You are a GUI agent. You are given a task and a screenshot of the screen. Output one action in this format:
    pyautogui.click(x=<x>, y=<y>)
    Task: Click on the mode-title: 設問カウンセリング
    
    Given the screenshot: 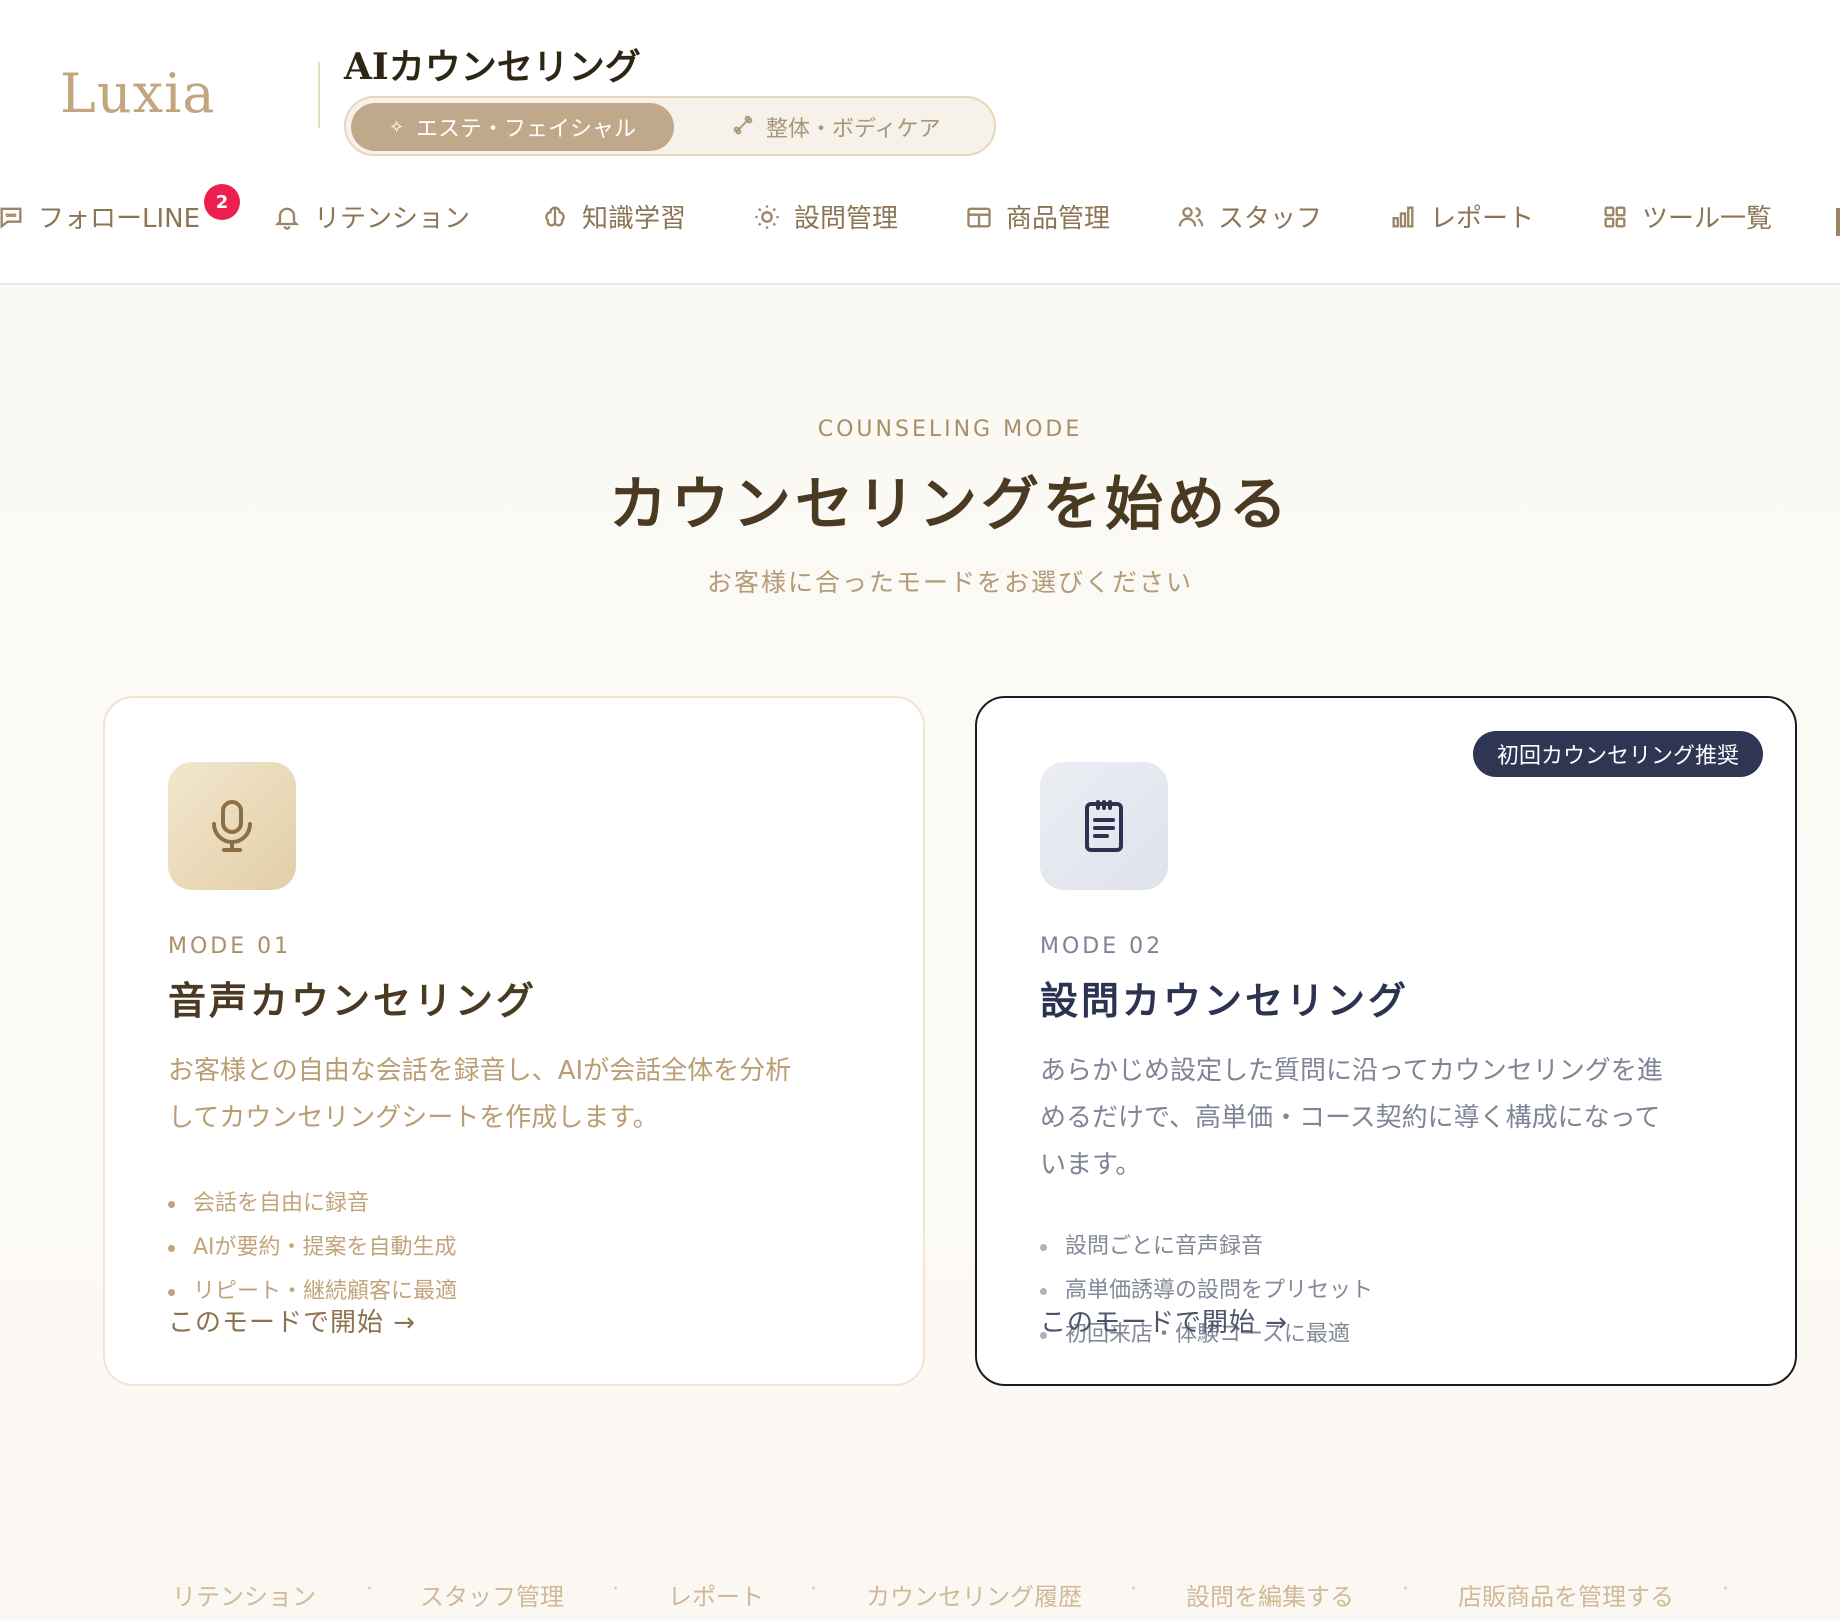 What is the action you would take?
    pyautogui.click(x=1225, y=1000)
    